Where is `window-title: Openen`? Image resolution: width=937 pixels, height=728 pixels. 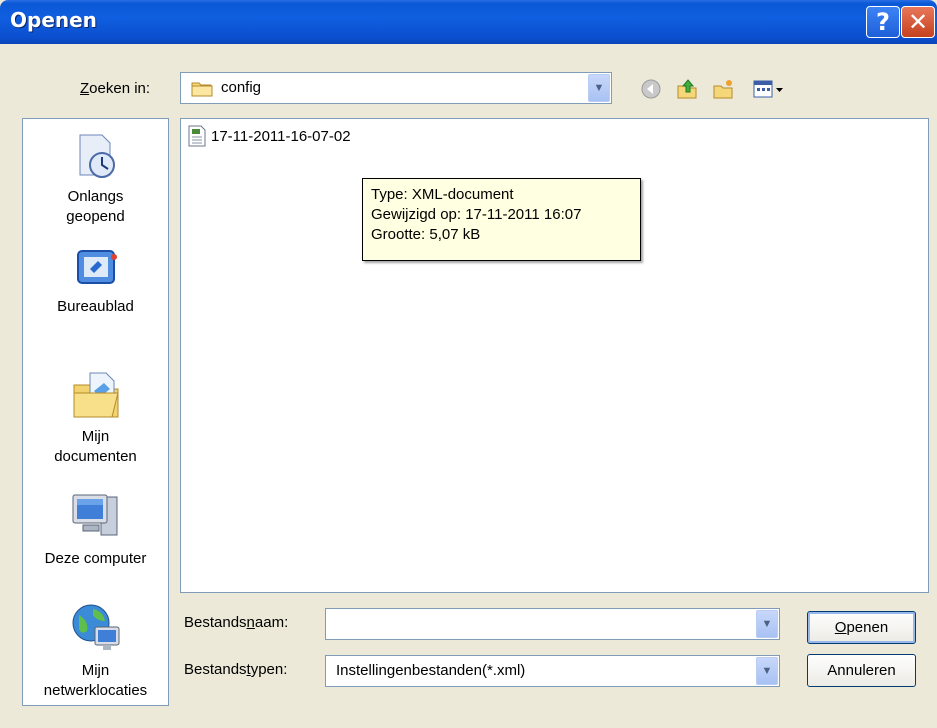
window-title: Openen is located at coordinates (53, 20).